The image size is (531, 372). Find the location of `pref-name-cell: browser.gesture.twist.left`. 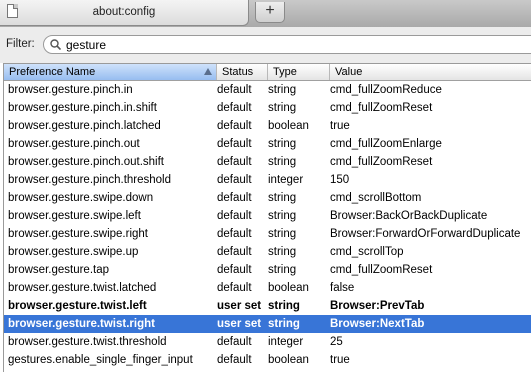

pref-name-cell: browser.gesture.twist.left is located at coordinates (77, 306).